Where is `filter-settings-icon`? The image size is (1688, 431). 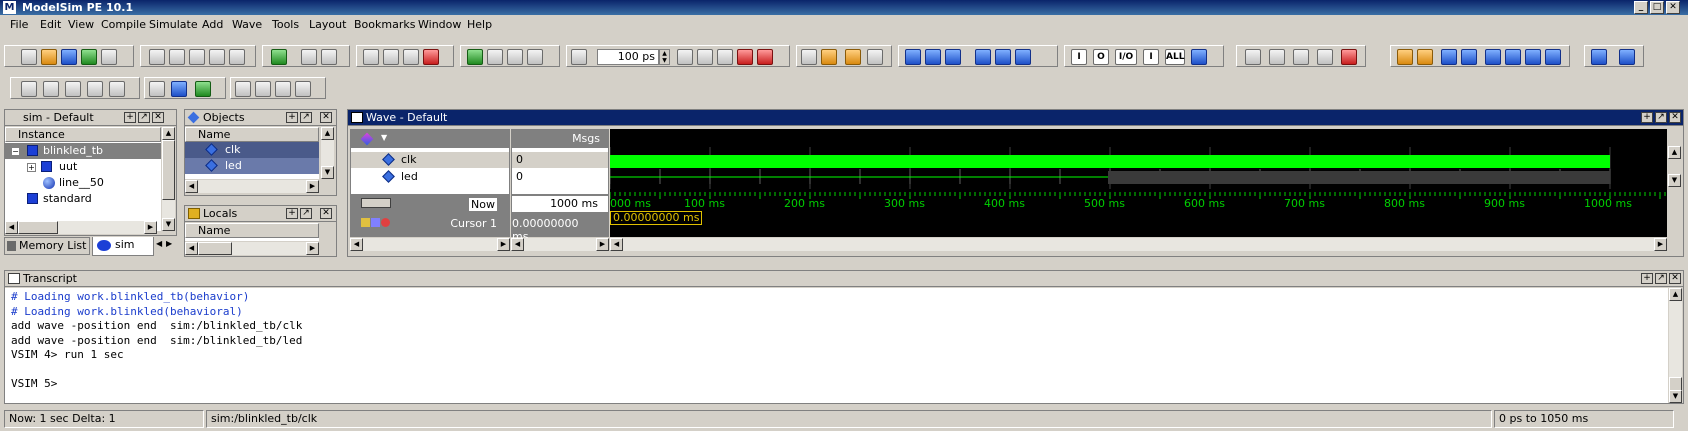
filter-settings-icon is located at coordinates (1199, 57).